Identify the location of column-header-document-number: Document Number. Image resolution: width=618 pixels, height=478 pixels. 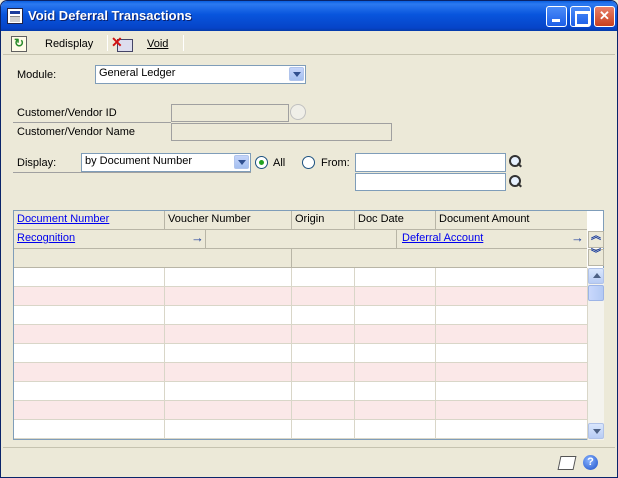
(89, 220).